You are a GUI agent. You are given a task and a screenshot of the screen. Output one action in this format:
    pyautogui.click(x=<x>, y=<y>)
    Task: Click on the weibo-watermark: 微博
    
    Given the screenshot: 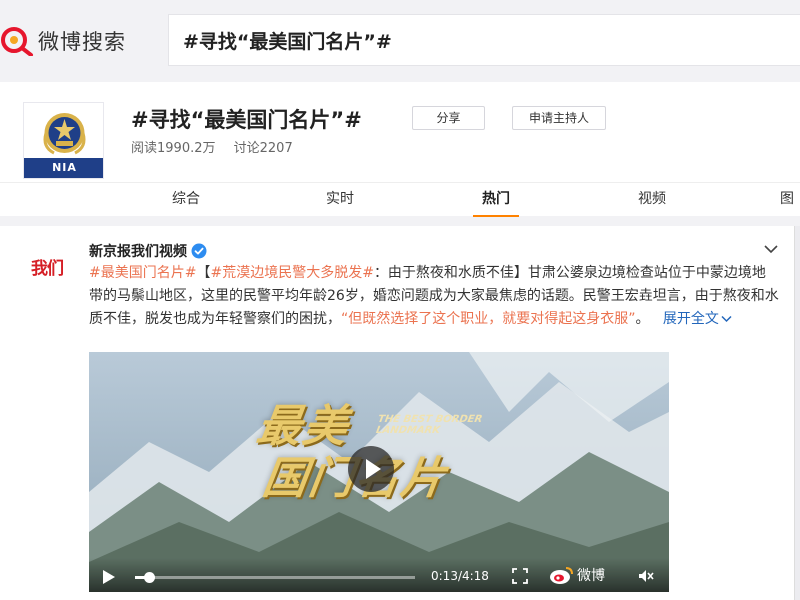 What is the action you would take?
    pyautogui.click(x=577, y=575)
    